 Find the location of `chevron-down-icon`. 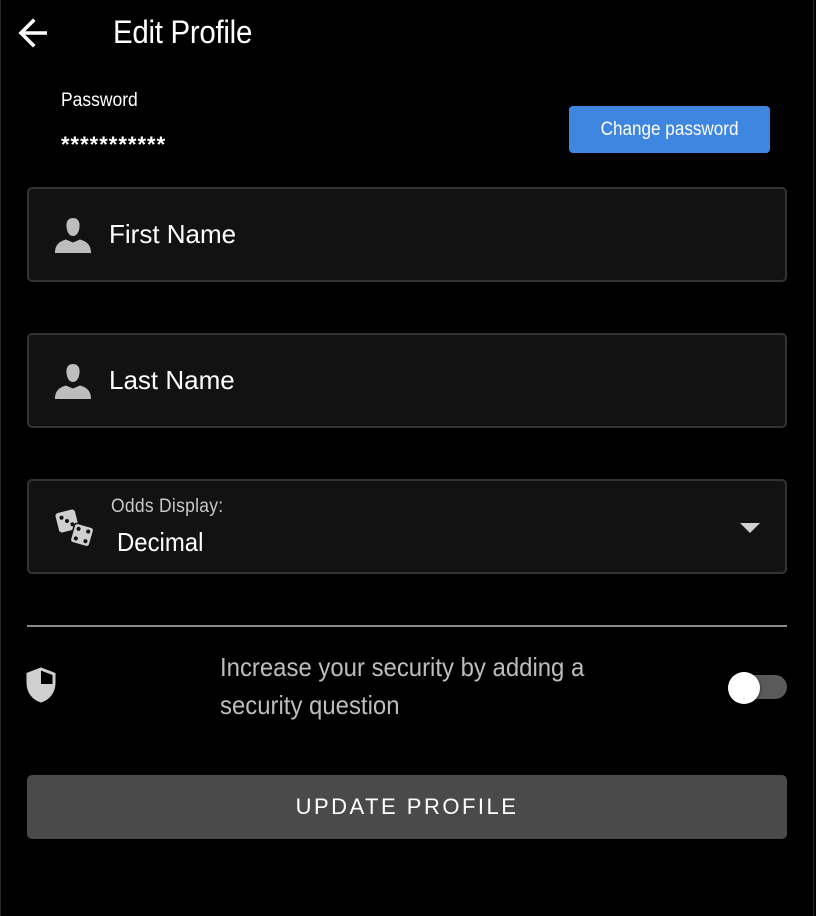

chevron-down-icon is located at coordinates (750, 528).